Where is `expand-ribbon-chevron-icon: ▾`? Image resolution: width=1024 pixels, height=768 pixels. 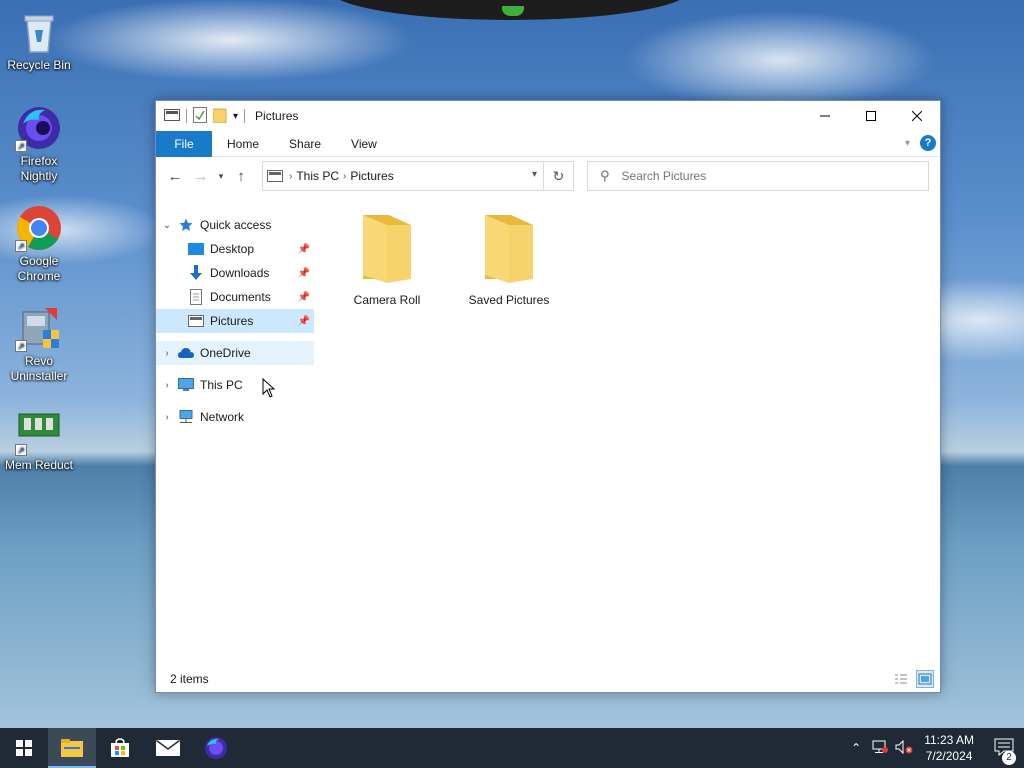
expand-ribbon-chevron-icon: ▾ is located at coordinates (907, 143).